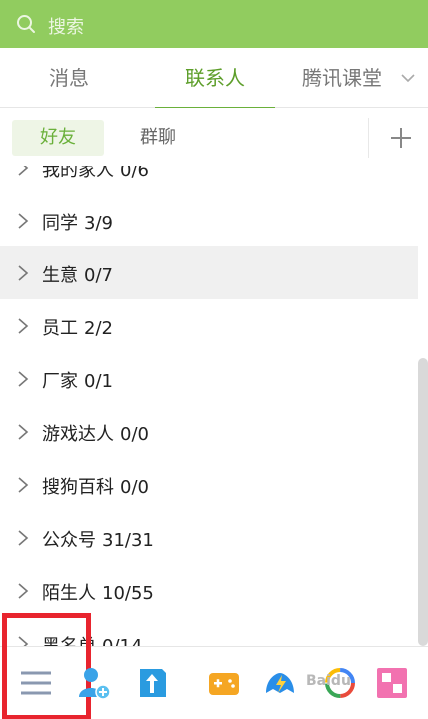 The width and height of the screenshot is (428, 719). I want to click on group-label: 厂家 0/1, so click(77, 380).